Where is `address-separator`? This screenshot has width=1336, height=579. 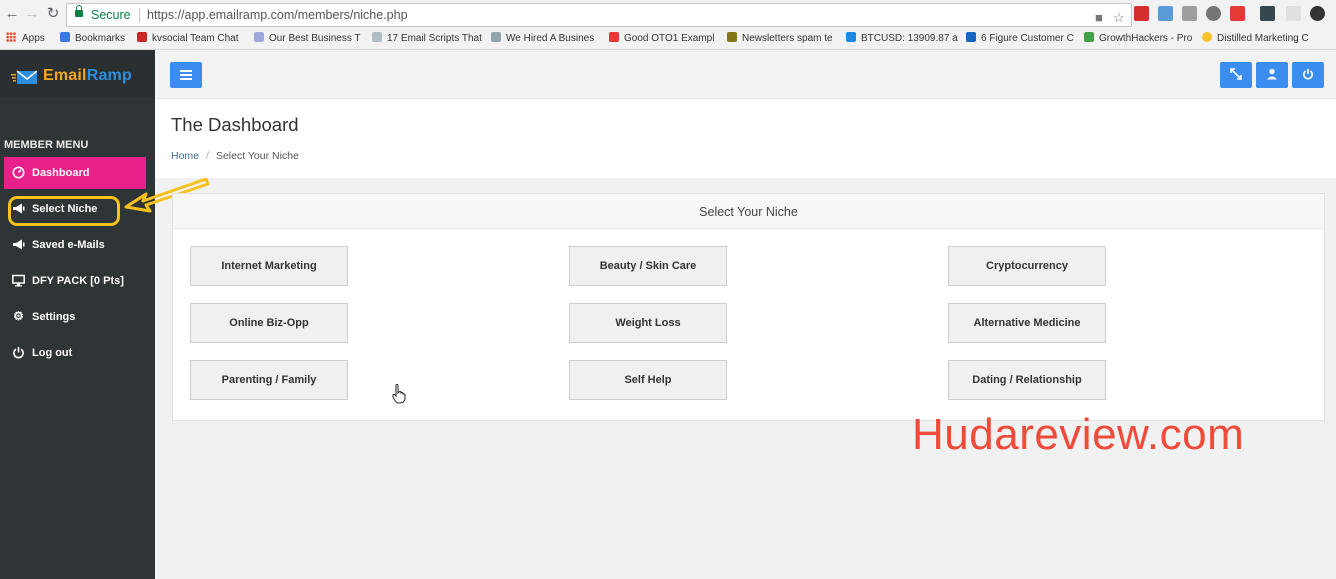 address-separator is located at coordinates (139, 15).